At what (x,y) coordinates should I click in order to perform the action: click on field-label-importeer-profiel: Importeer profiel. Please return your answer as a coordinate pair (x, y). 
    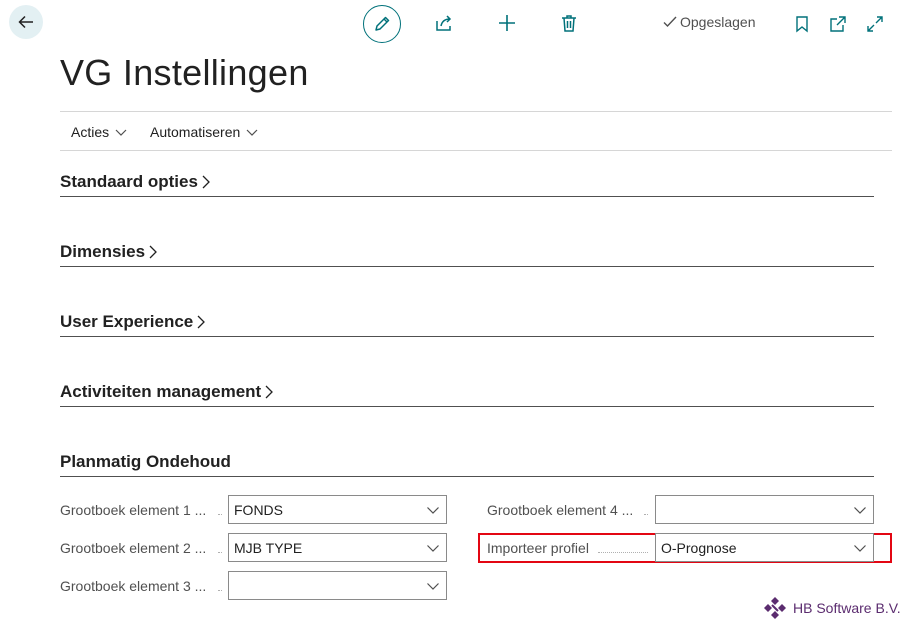
    Looking at the image, I should click on (538, 548).